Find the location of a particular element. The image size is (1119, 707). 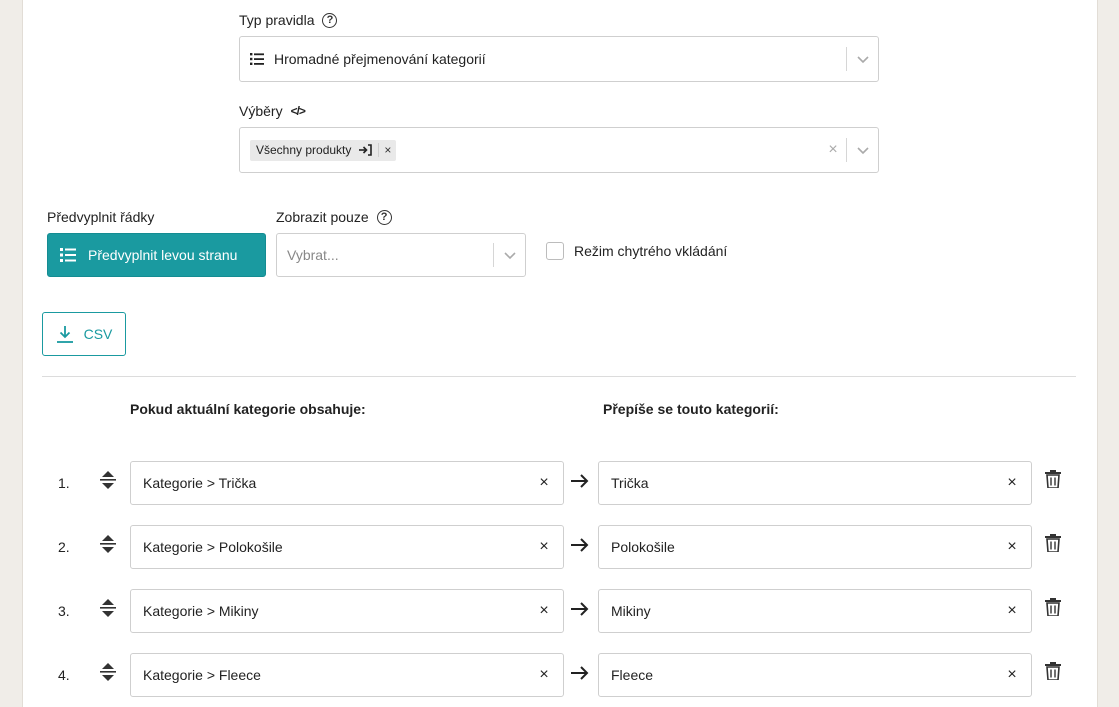

to-category-value: Mikiny is located at coordinates (631, 611).